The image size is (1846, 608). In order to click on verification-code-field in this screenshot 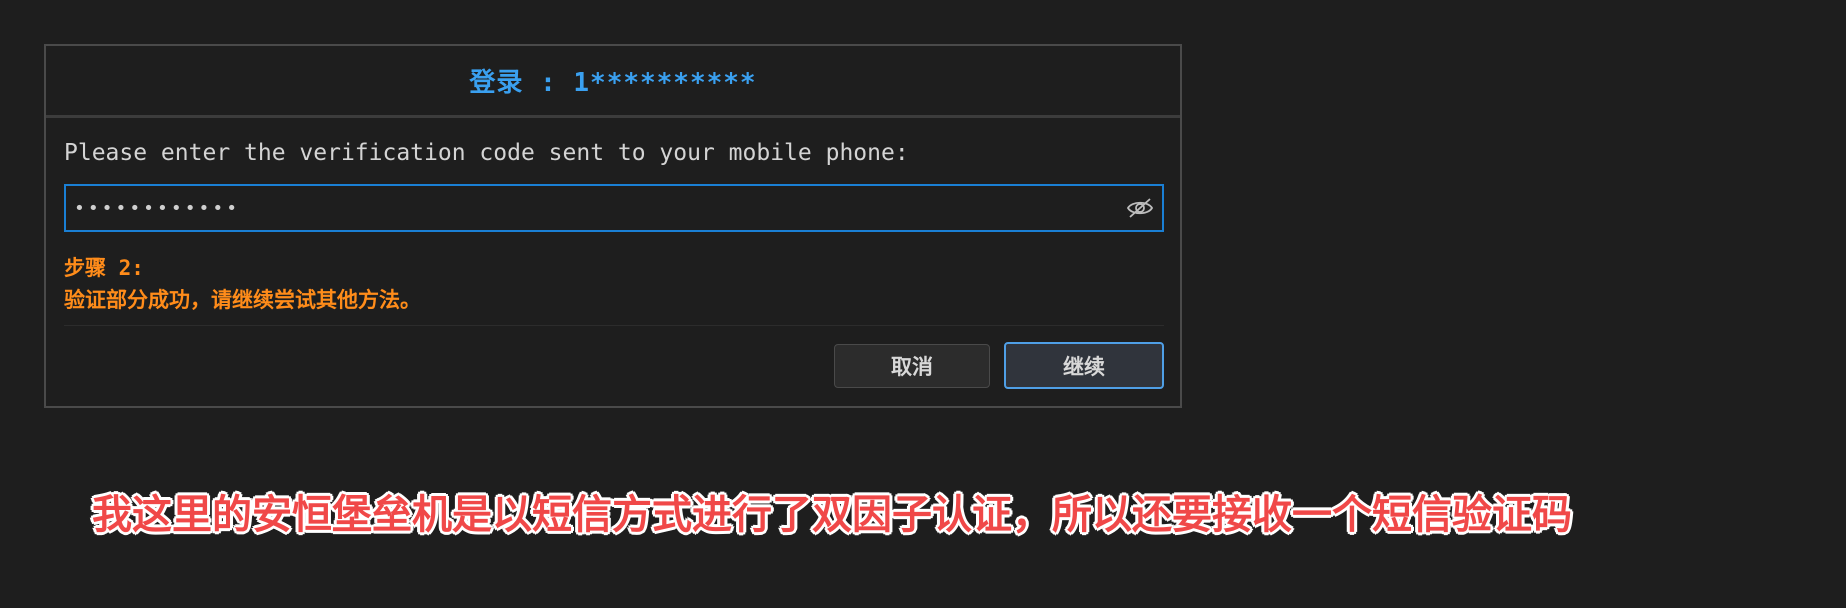, I will do `click(614, 208)`.